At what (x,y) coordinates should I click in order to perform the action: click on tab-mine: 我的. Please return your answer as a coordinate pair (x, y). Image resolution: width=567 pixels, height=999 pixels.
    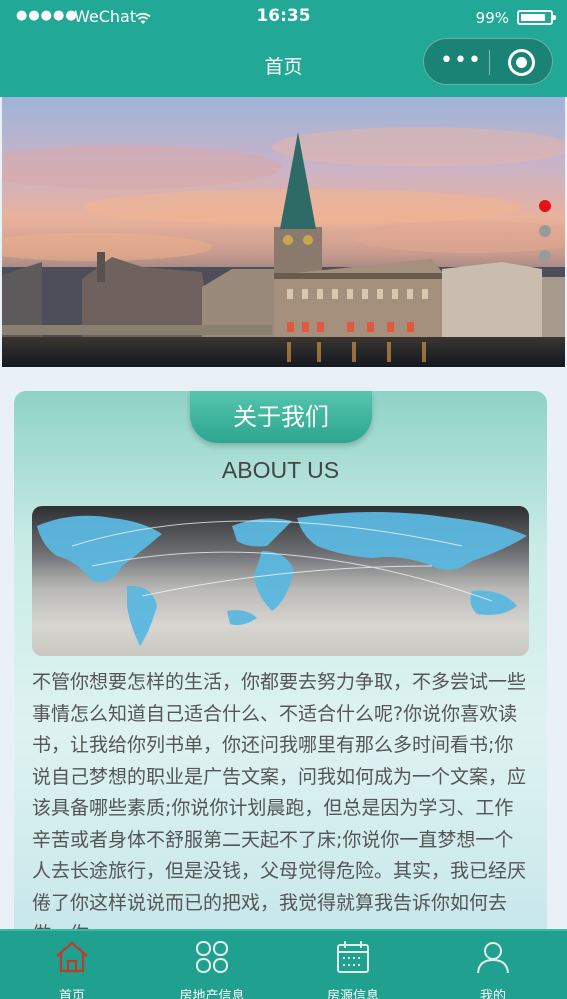
    Looking at the image, I should click on (493, 965).